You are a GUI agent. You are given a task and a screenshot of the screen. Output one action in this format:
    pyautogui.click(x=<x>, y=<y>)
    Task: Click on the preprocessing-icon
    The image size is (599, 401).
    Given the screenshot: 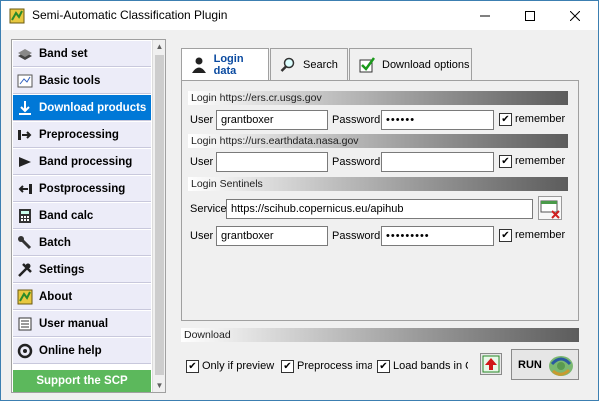 What is the action you would take?
    pyautogui.click(x=25, y=135)
    